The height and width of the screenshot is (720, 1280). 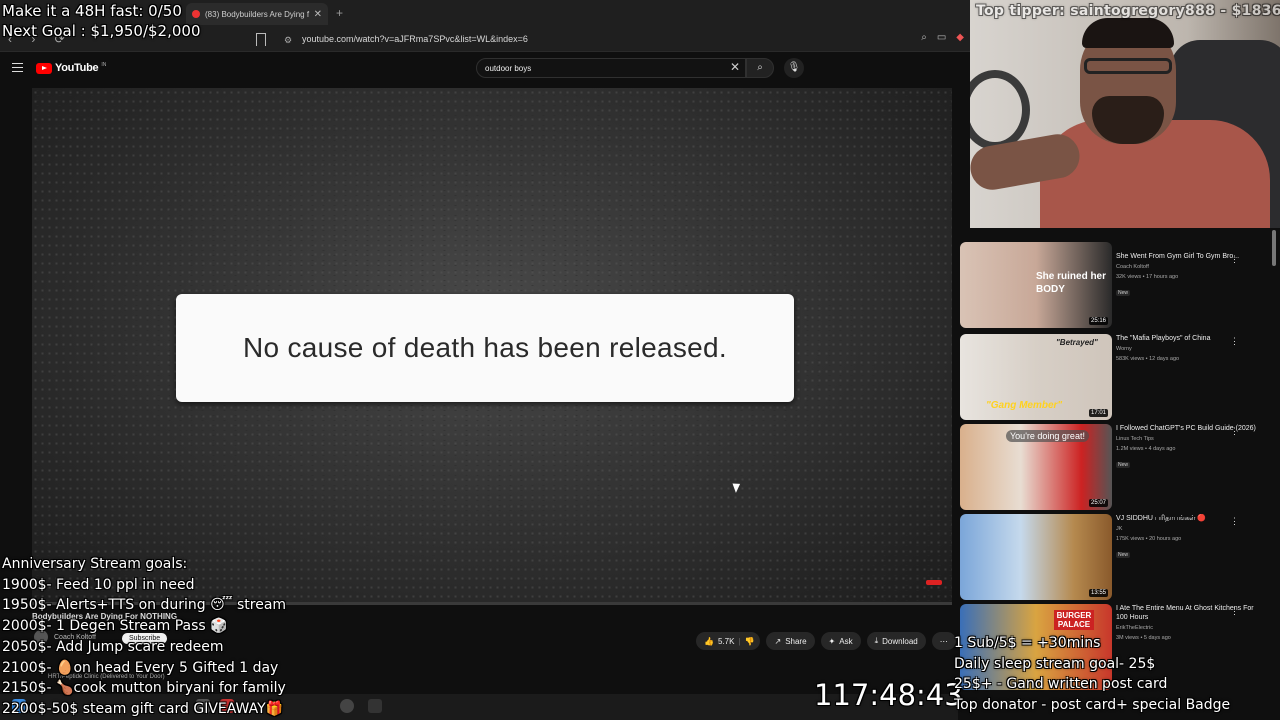 What do you see at coordinates (750, 641) in the screenshot?
I see `thumbs-down-icon: 👎` at bounding box center [750, 641].